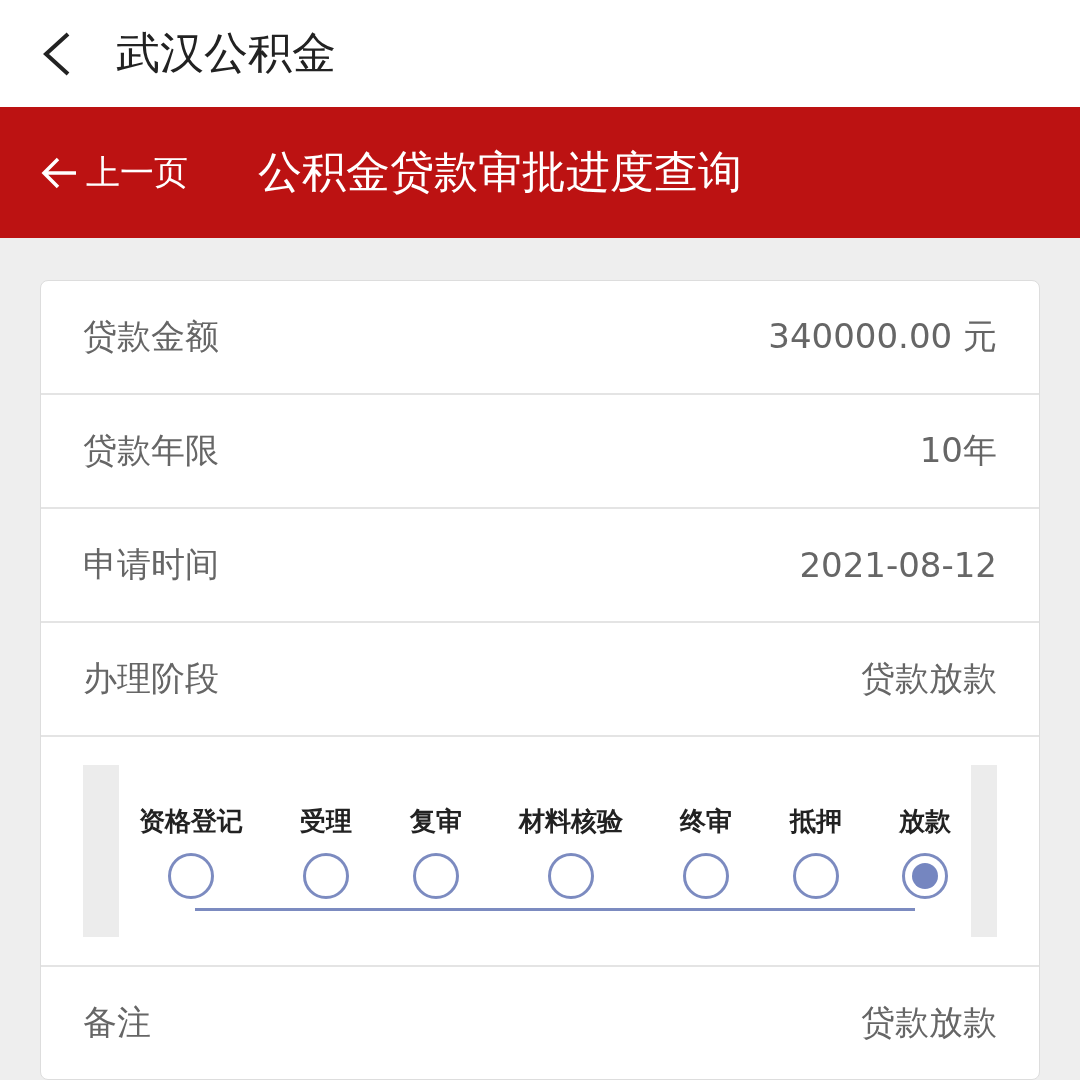  Describe the element at coordinates (226, 53) in the screenshot. I see `app-title: 武汉公积金` at that location.